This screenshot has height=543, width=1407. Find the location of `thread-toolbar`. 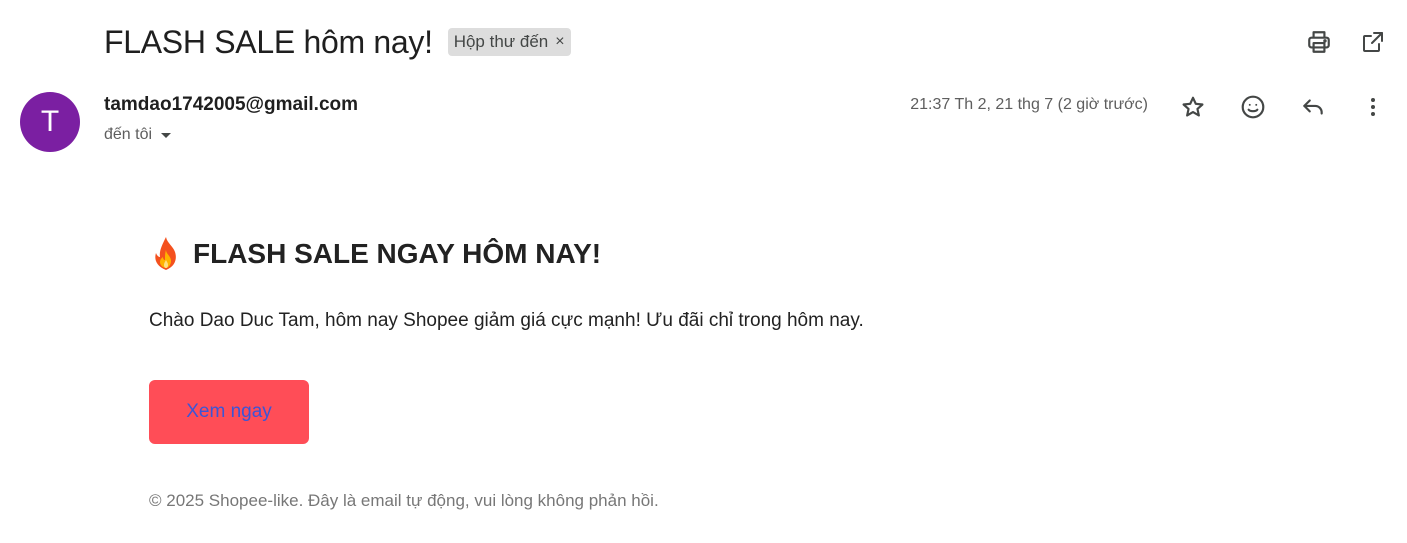

thread-toolbar is located at coordinates (1346, 42).